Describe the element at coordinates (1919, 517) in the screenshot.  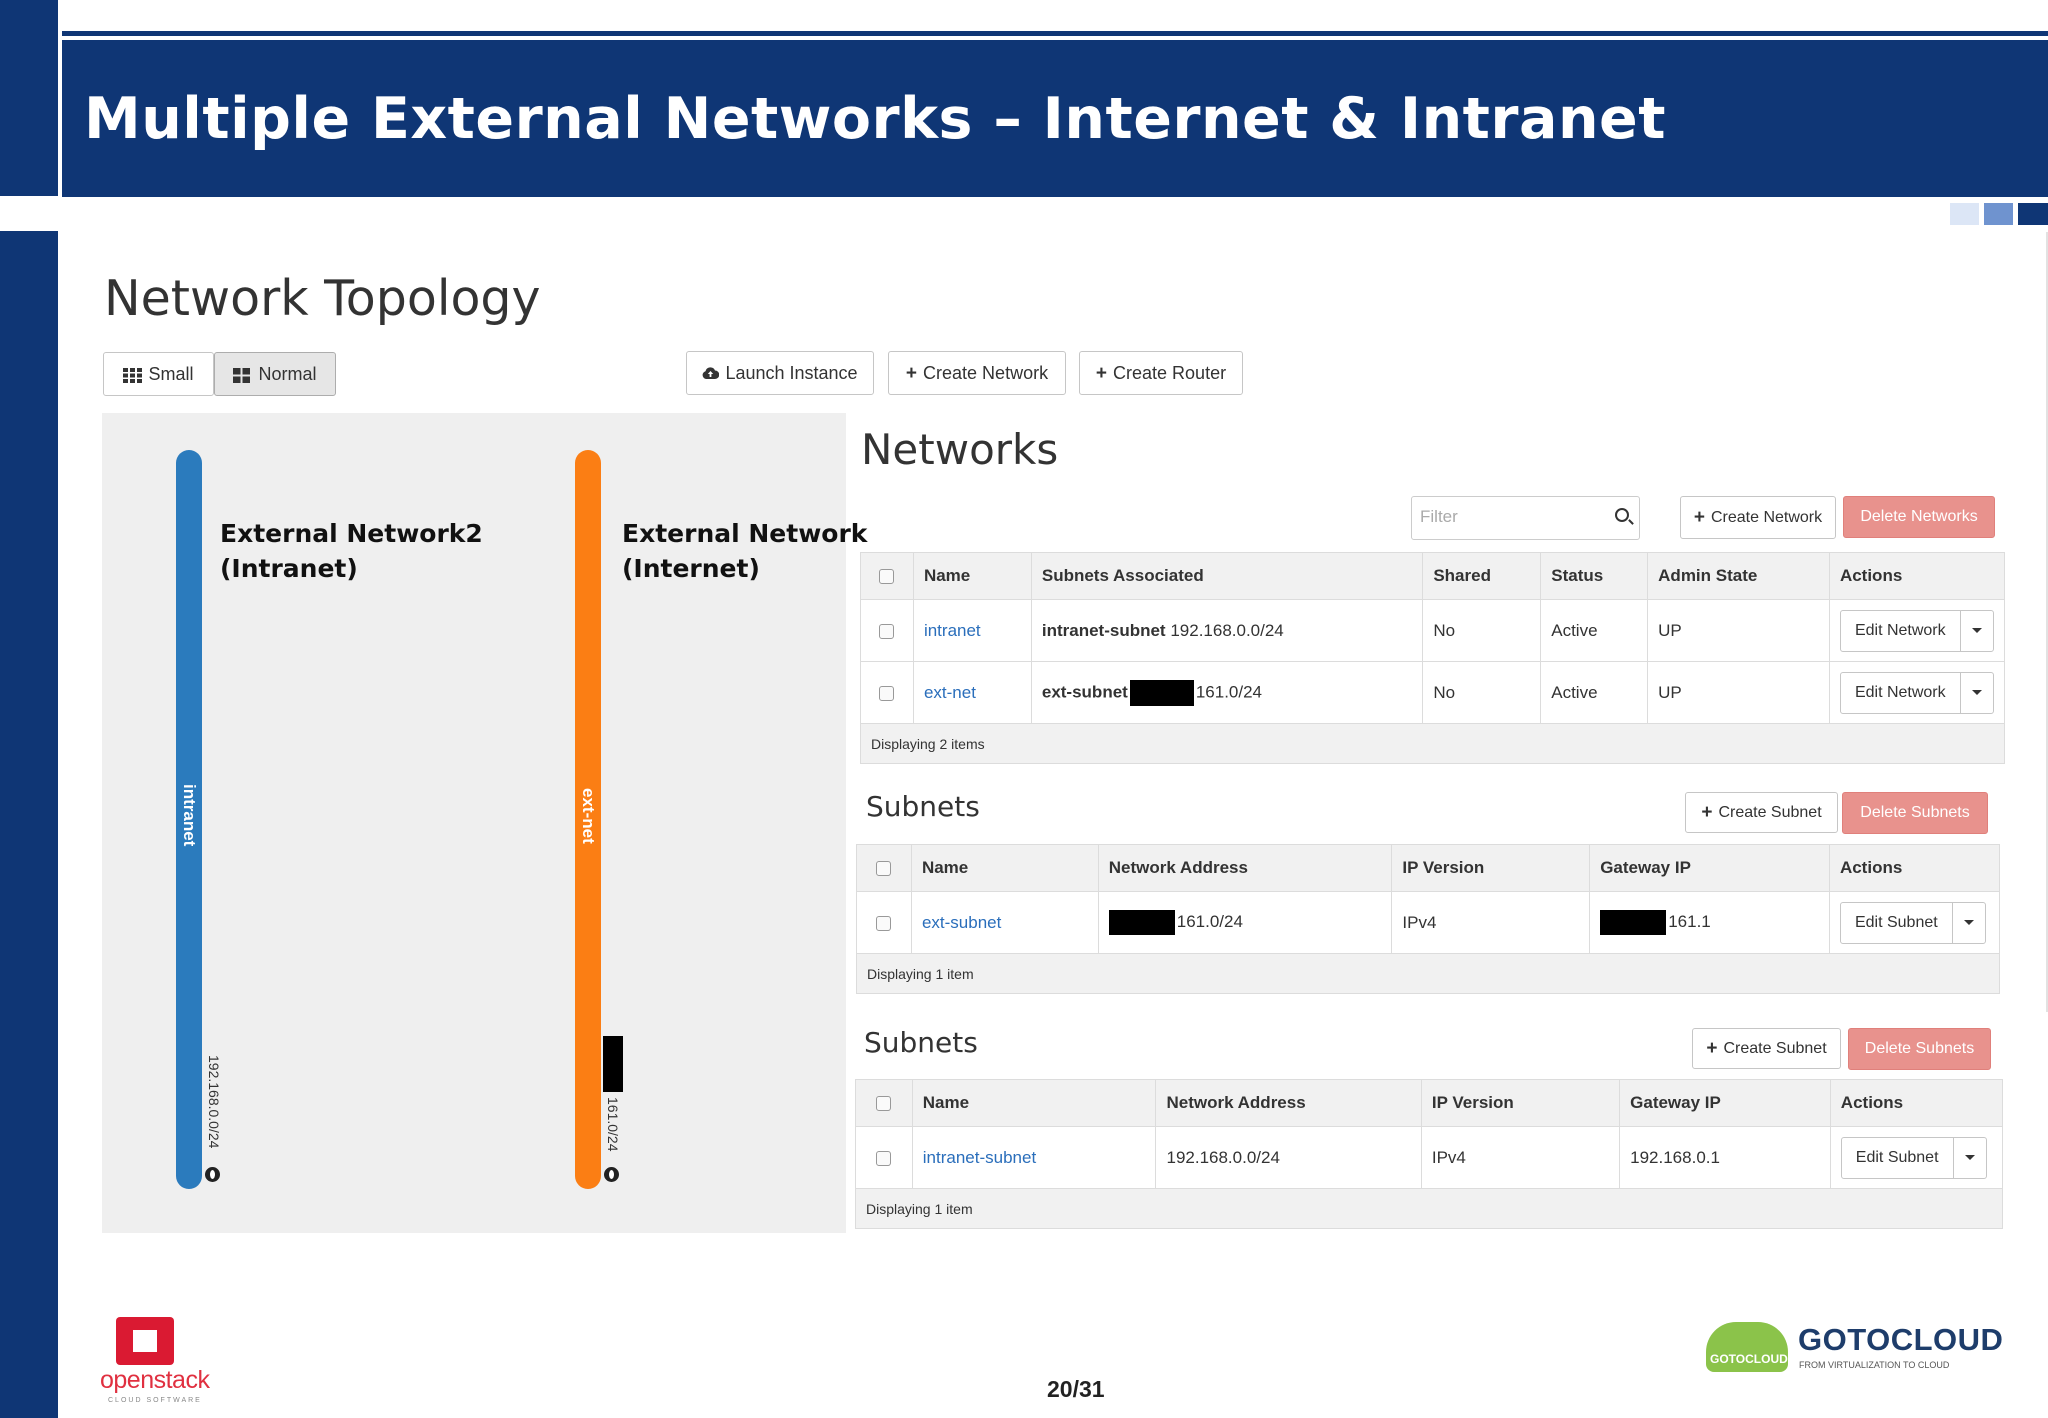
I see `delete-networks-button: Delete Networks` at that location.